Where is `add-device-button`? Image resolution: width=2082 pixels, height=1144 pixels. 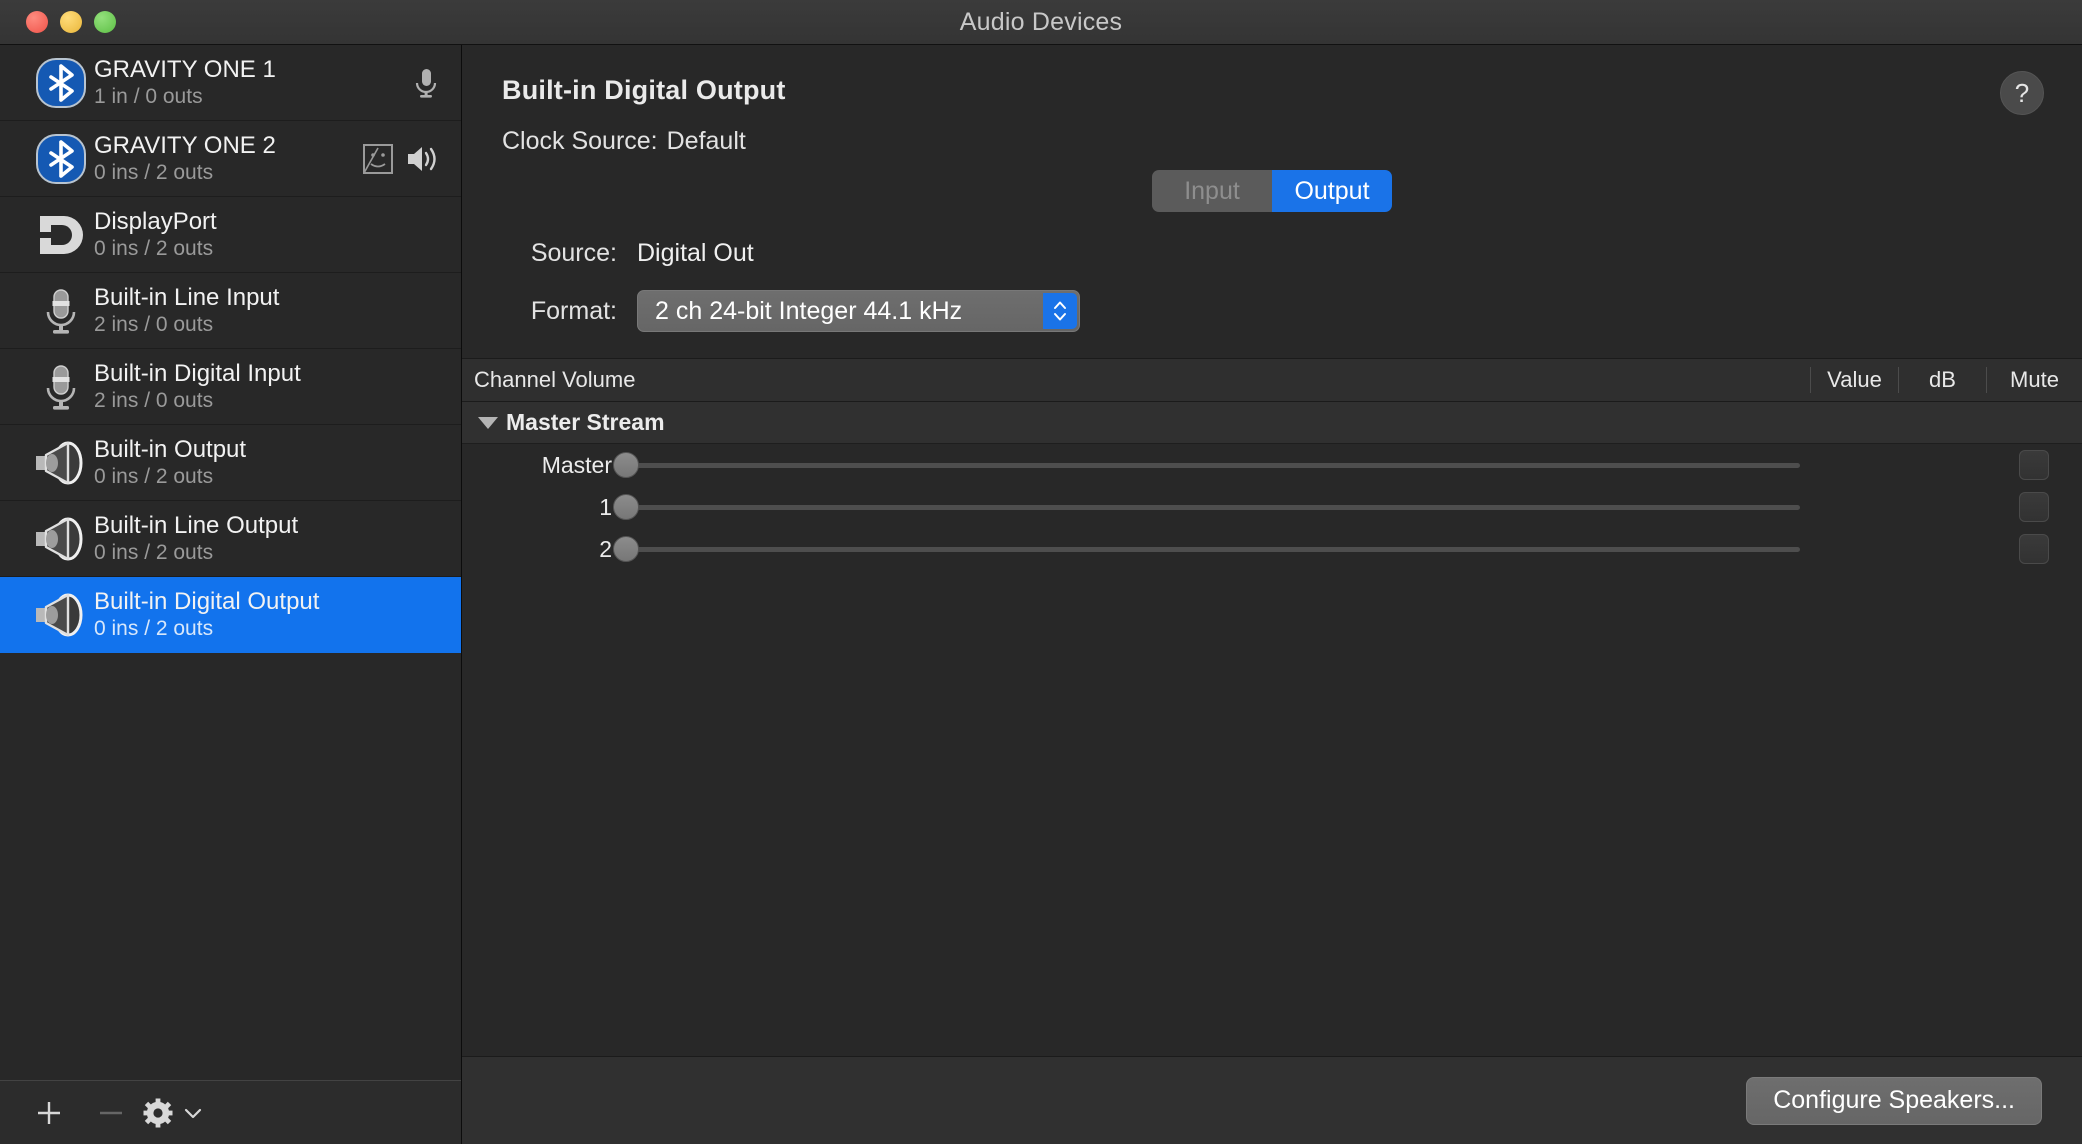
add-device-button is located at coordinates (49, 1113).